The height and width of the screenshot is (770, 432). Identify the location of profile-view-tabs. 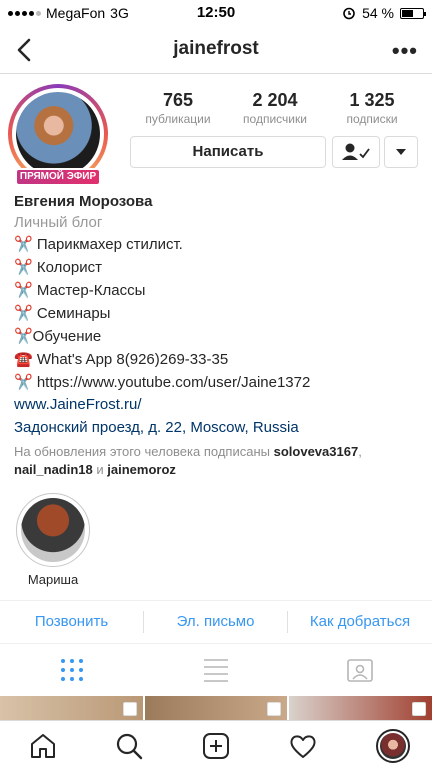
(216, 670).